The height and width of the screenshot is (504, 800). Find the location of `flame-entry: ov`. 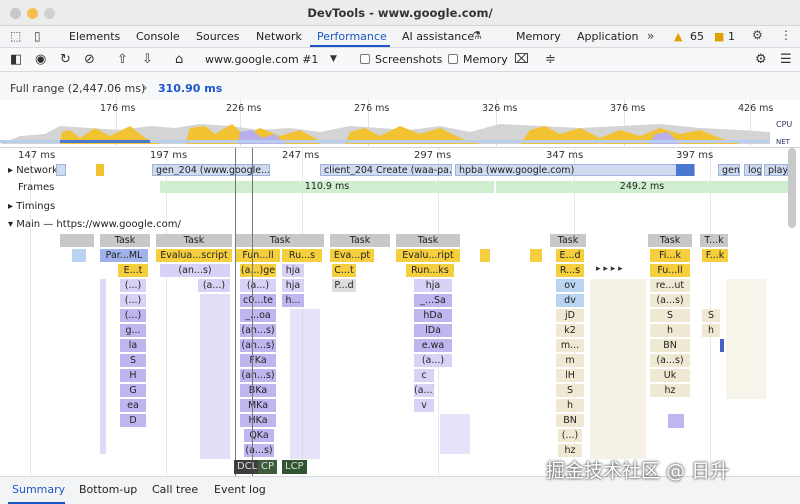

flame-entry: ov is located at coordinates (570, 285).